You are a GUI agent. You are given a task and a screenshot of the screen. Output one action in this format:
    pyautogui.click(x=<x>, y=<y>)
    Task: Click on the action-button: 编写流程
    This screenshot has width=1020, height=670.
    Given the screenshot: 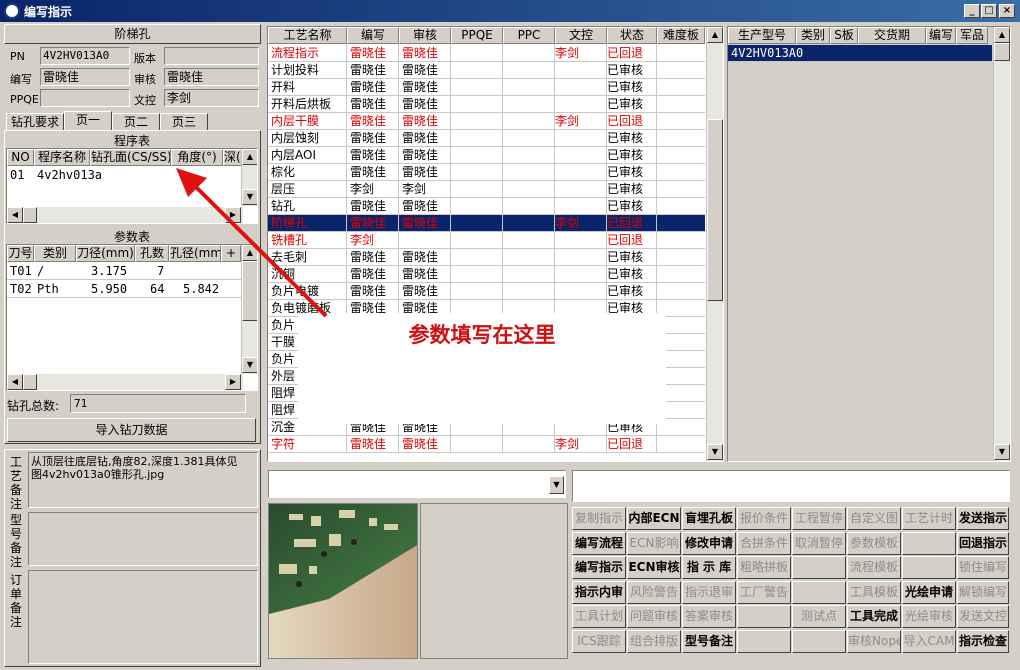 What is the action you would take?
    pyautogui.click(x=599, y=543)
    